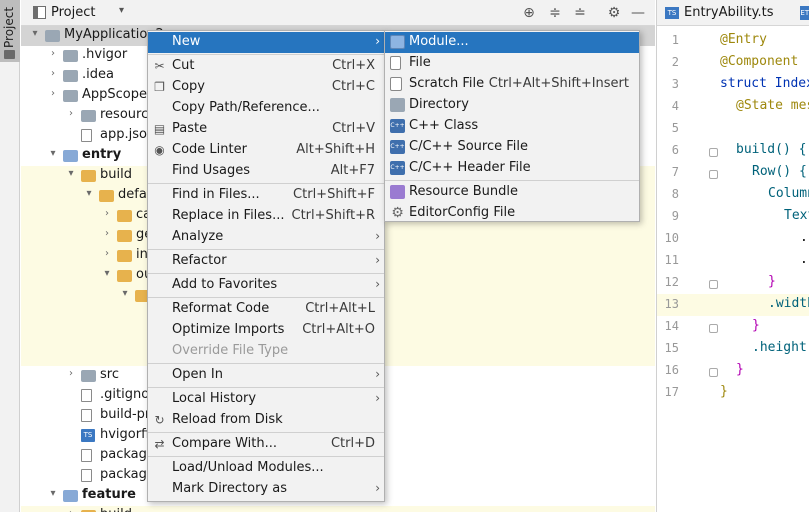 Image resolution: width=809 pixels, height=512 pixels. I want to click on menu-item: ❐ Copy Ctrl+C, so click(266, 87).